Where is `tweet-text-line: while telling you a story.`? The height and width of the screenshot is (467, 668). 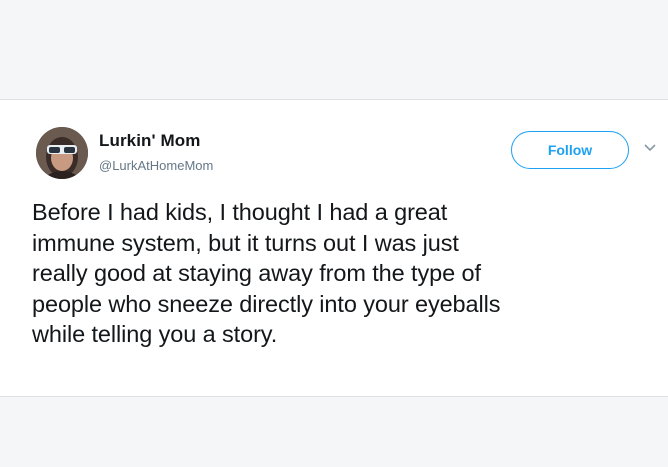 tweet-text-line: while telling you a story. is located at coordinates (155, 334).